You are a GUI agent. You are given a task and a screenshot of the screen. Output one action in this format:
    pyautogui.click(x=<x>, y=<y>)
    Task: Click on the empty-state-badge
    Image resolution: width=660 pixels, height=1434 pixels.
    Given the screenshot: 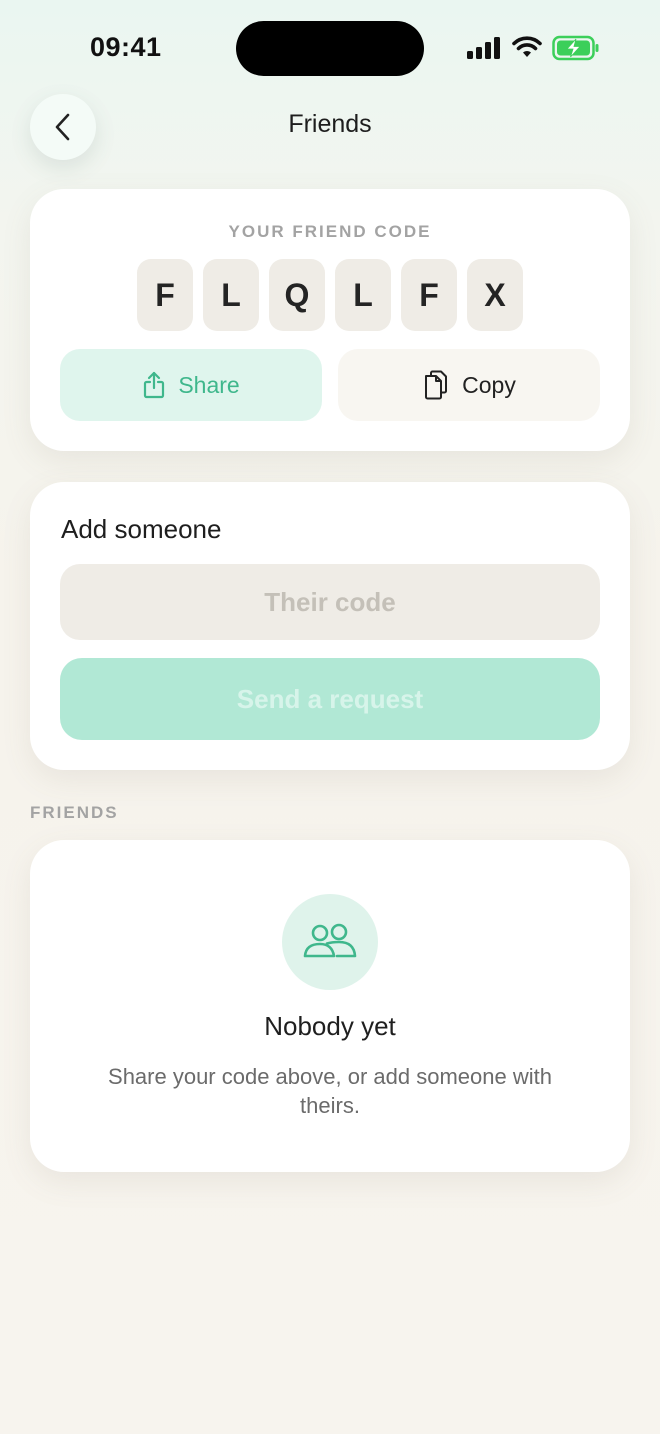 What is the action you would take?
    pyautogui.click(x=330, y=942)
    